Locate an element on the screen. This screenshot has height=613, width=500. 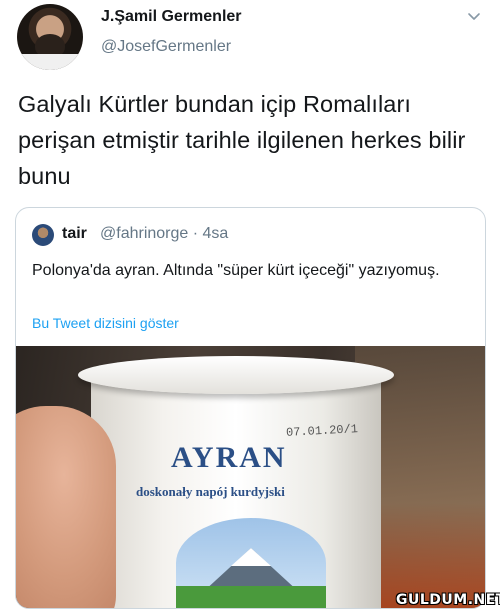
author-display-name: J.Şamil Germenler is located at coordinates (171, 17).